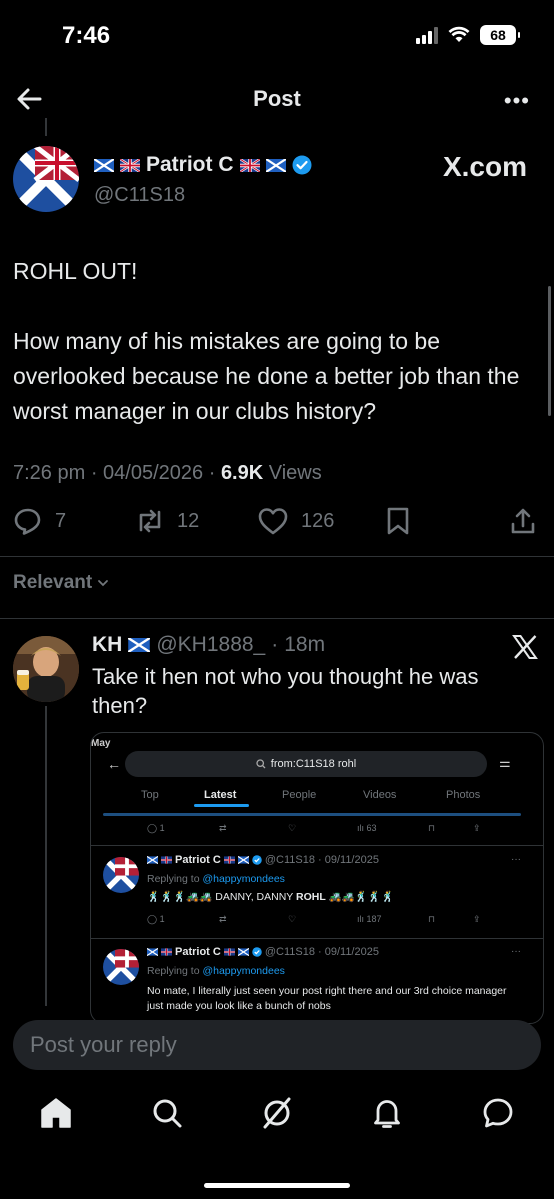 This screenshot has height=1199, width=554. Describe the element at coordinates (299, 795) in the screenshot. I see `image-tab-people: People` at that location.